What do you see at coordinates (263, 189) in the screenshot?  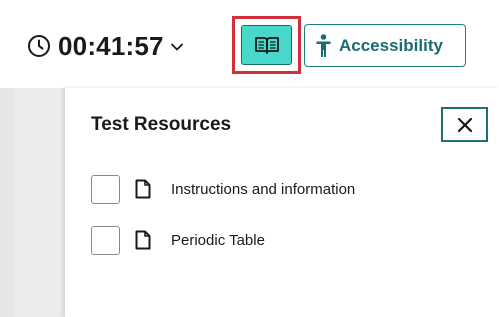 I see `resource-item-label: Instructions and information` at bounding box center [263, 189].